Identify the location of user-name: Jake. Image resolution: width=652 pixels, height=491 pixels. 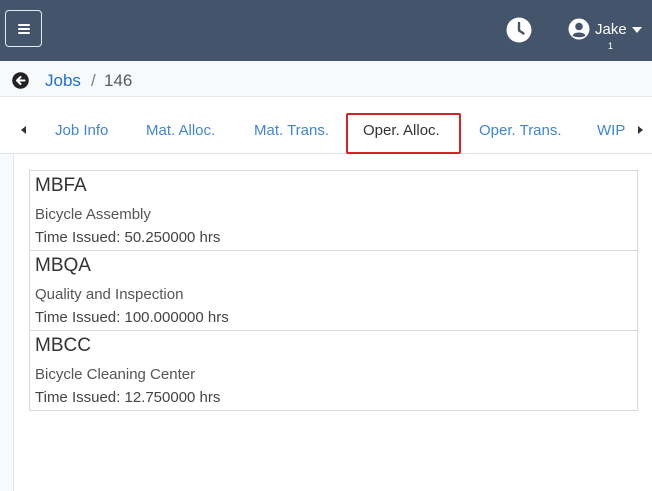
(611, 29).